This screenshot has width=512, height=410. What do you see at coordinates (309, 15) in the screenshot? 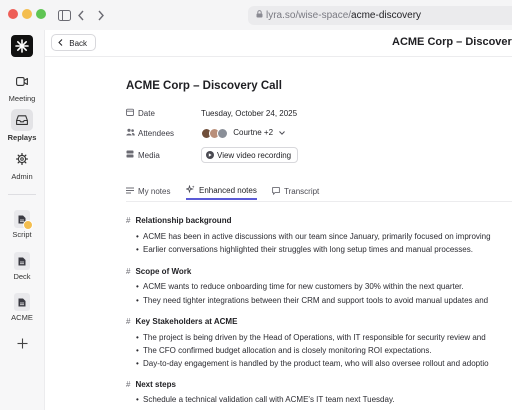
I see `url-host: lyra.so/wise-space/` at bounding box center [309, 15].